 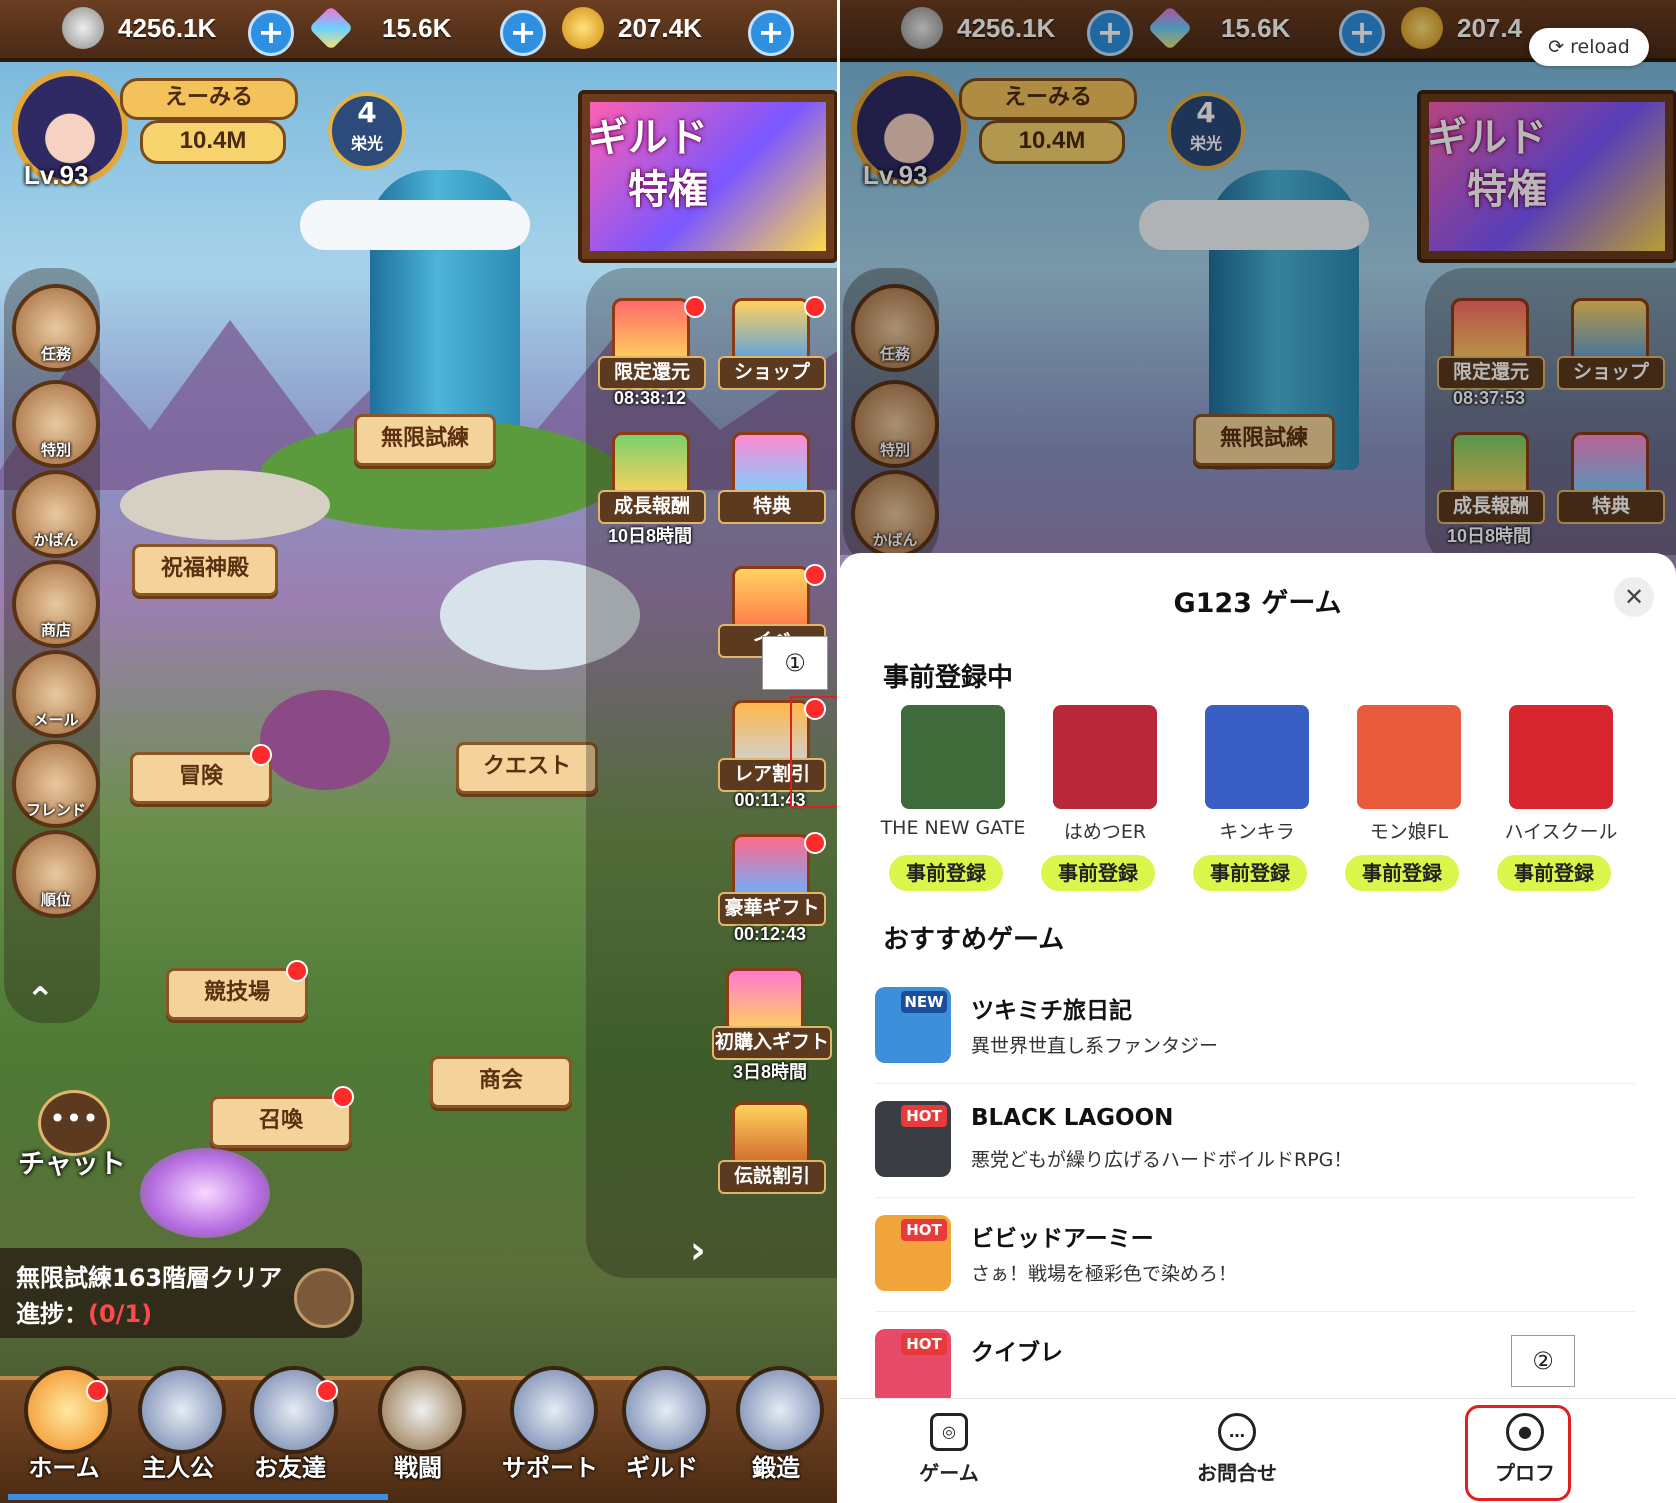 What do you see at coordinates (56, 874) in the screenshot?
I see `menu-rank-button: 順位` at bounding box center [56, 874].